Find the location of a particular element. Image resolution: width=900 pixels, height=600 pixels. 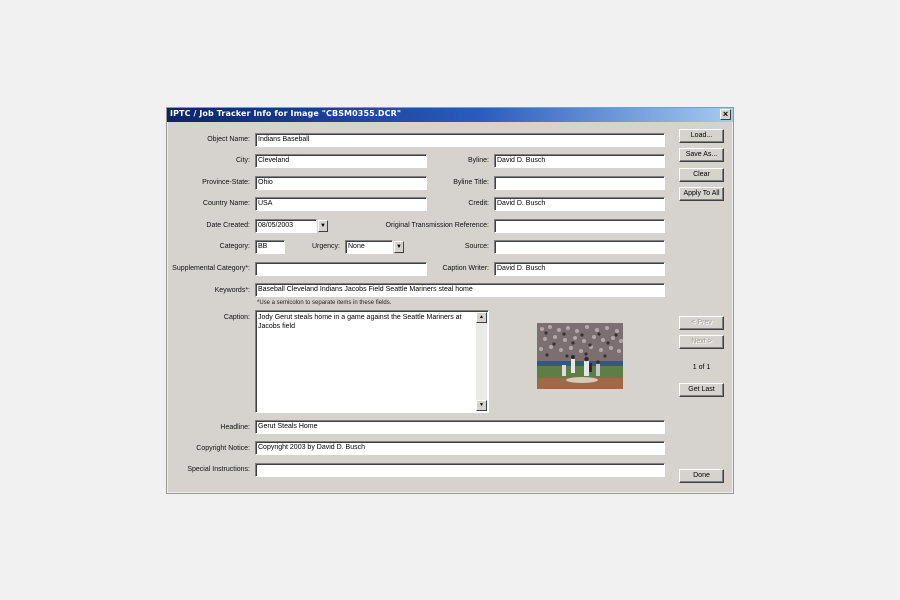

credit-label: Credit: is located at coordinates (478, 203).